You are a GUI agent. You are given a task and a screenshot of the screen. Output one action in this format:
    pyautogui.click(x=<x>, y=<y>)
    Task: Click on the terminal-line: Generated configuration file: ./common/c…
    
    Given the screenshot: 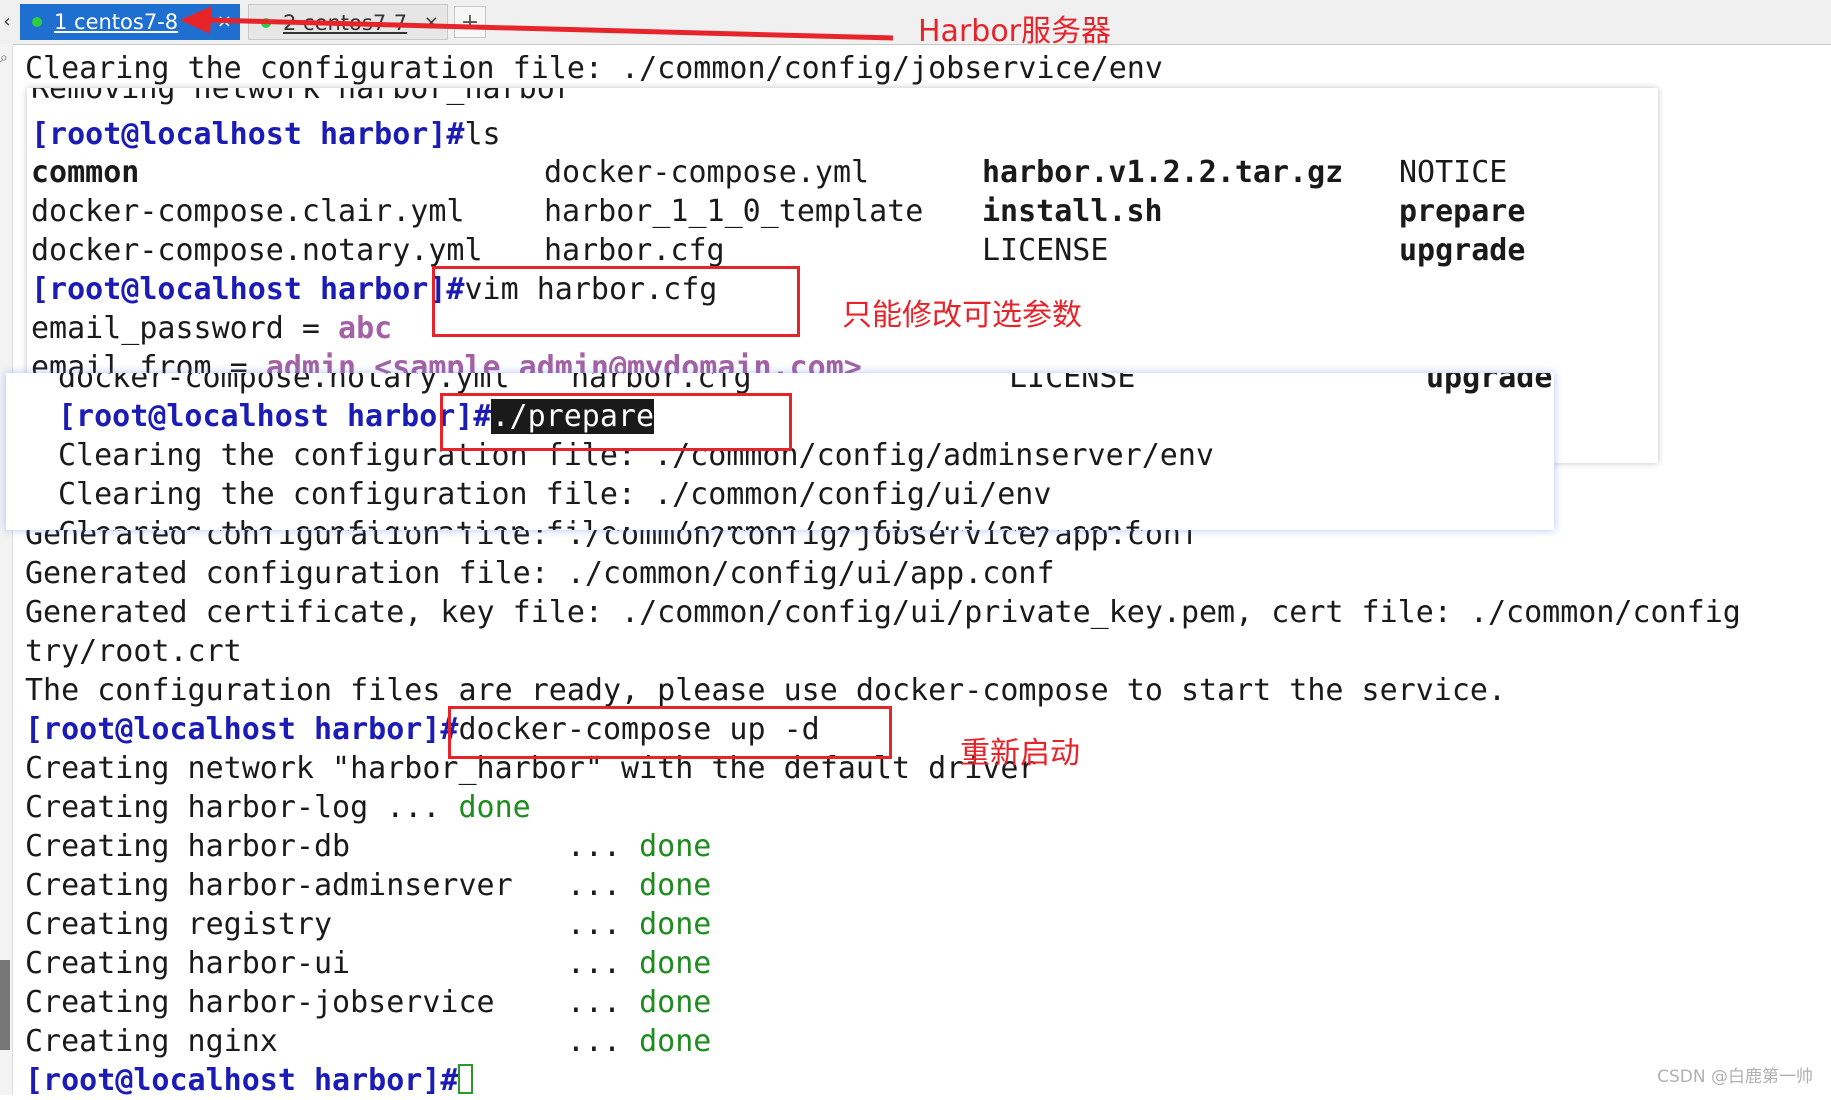 What is the action you would take?
    pyautogui.click(x=540, y=573)
    